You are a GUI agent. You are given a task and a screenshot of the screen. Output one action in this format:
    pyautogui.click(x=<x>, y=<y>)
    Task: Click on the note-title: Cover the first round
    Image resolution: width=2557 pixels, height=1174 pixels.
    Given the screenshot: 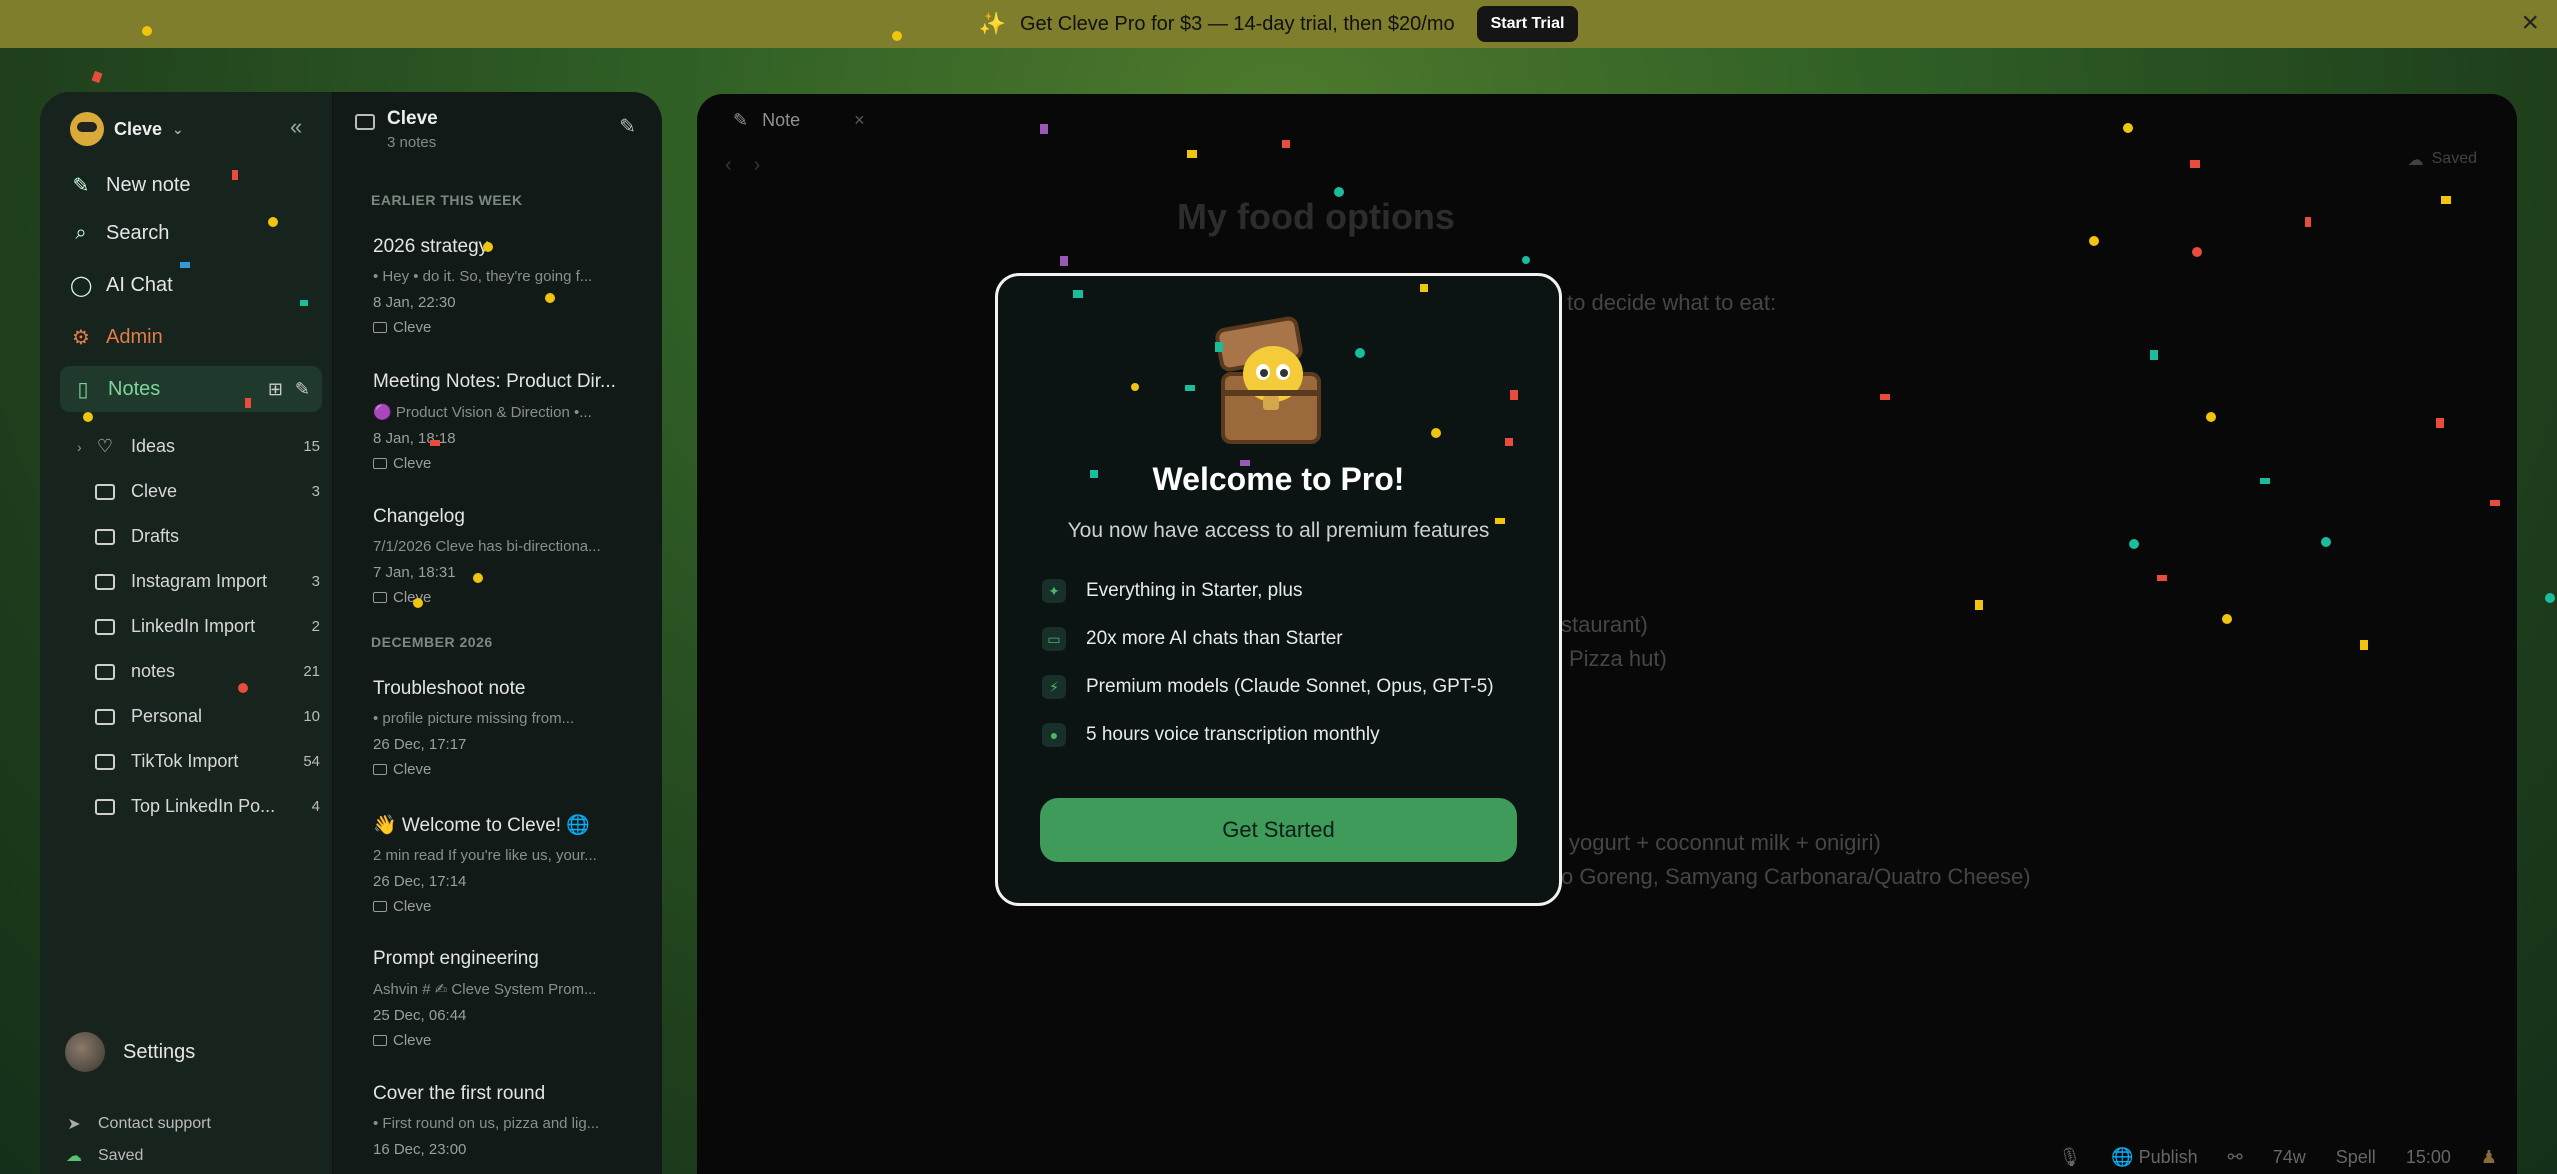 What is the action you would take?
    pyautogui.click(x=459, y=1093)
    